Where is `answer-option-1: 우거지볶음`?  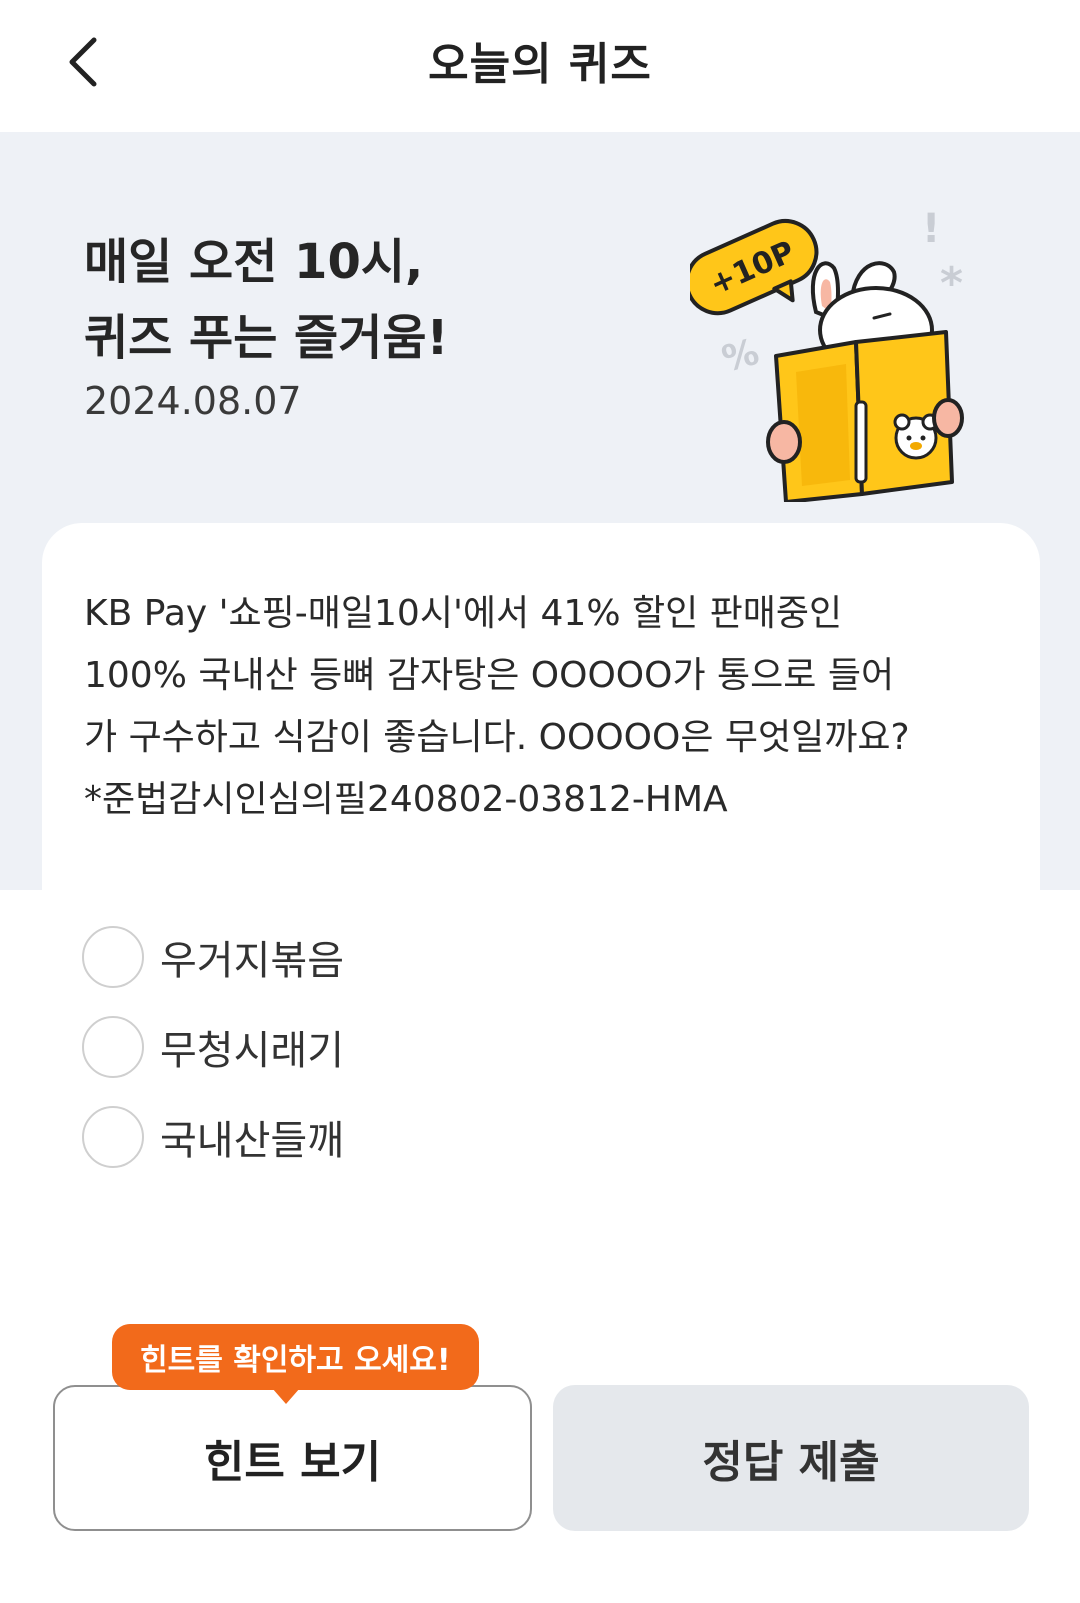
answer-option-1: 우거지볶음 is located at coordinates (532, 957).